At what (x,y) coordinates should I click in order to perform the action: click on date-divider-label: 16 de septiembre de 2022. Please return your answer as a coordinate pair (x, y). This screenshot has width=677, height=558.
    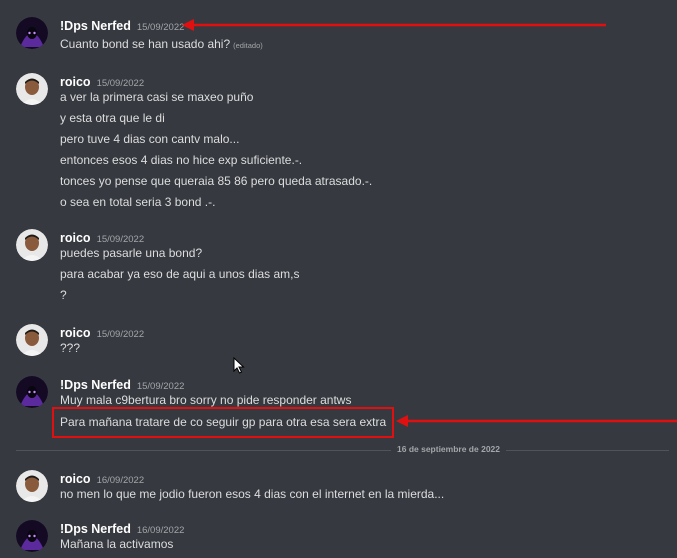
    Looking at the image, I should click on (449, 449).